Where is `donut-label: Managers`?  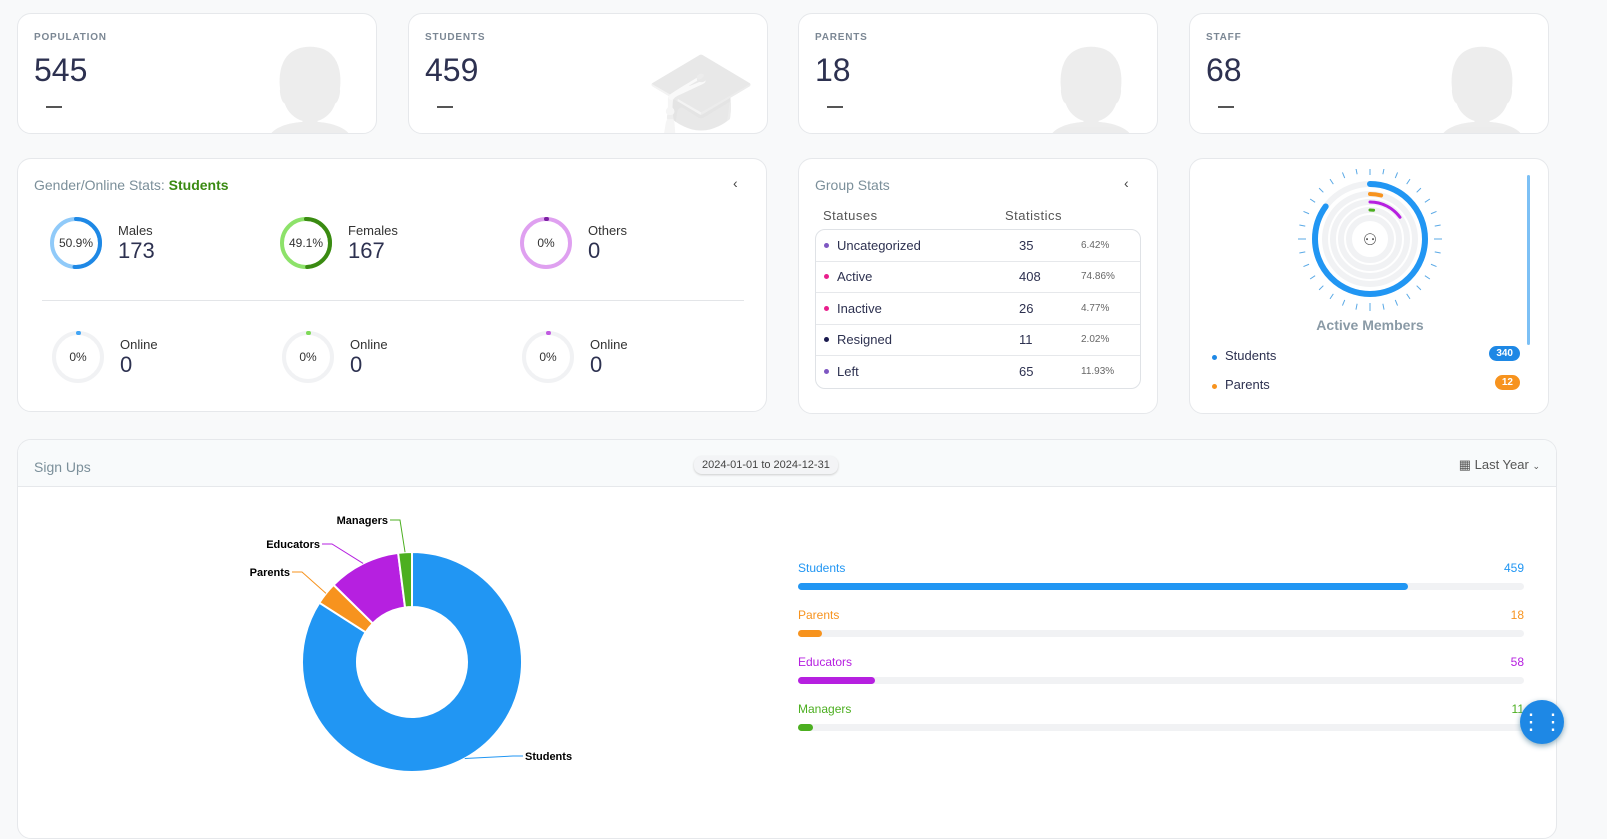
donut-label: Managers is located at coordinates (362, 521).